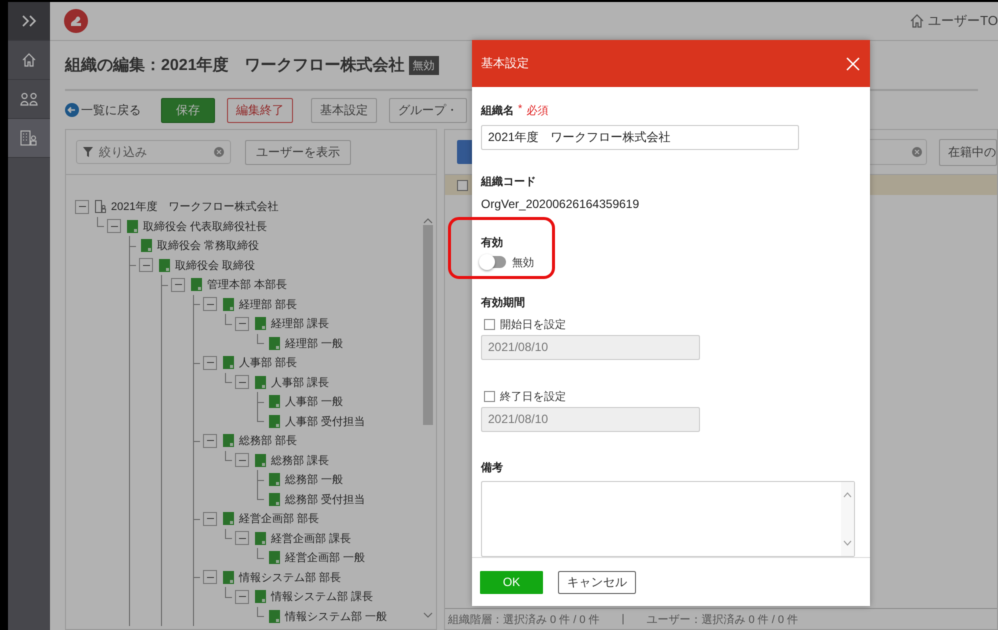 This screenshot has height=630, width=998. Describe the element at coordinates (533, 325) in the screenshot. I see `checkbox-label: 開始日を設定` at that location.